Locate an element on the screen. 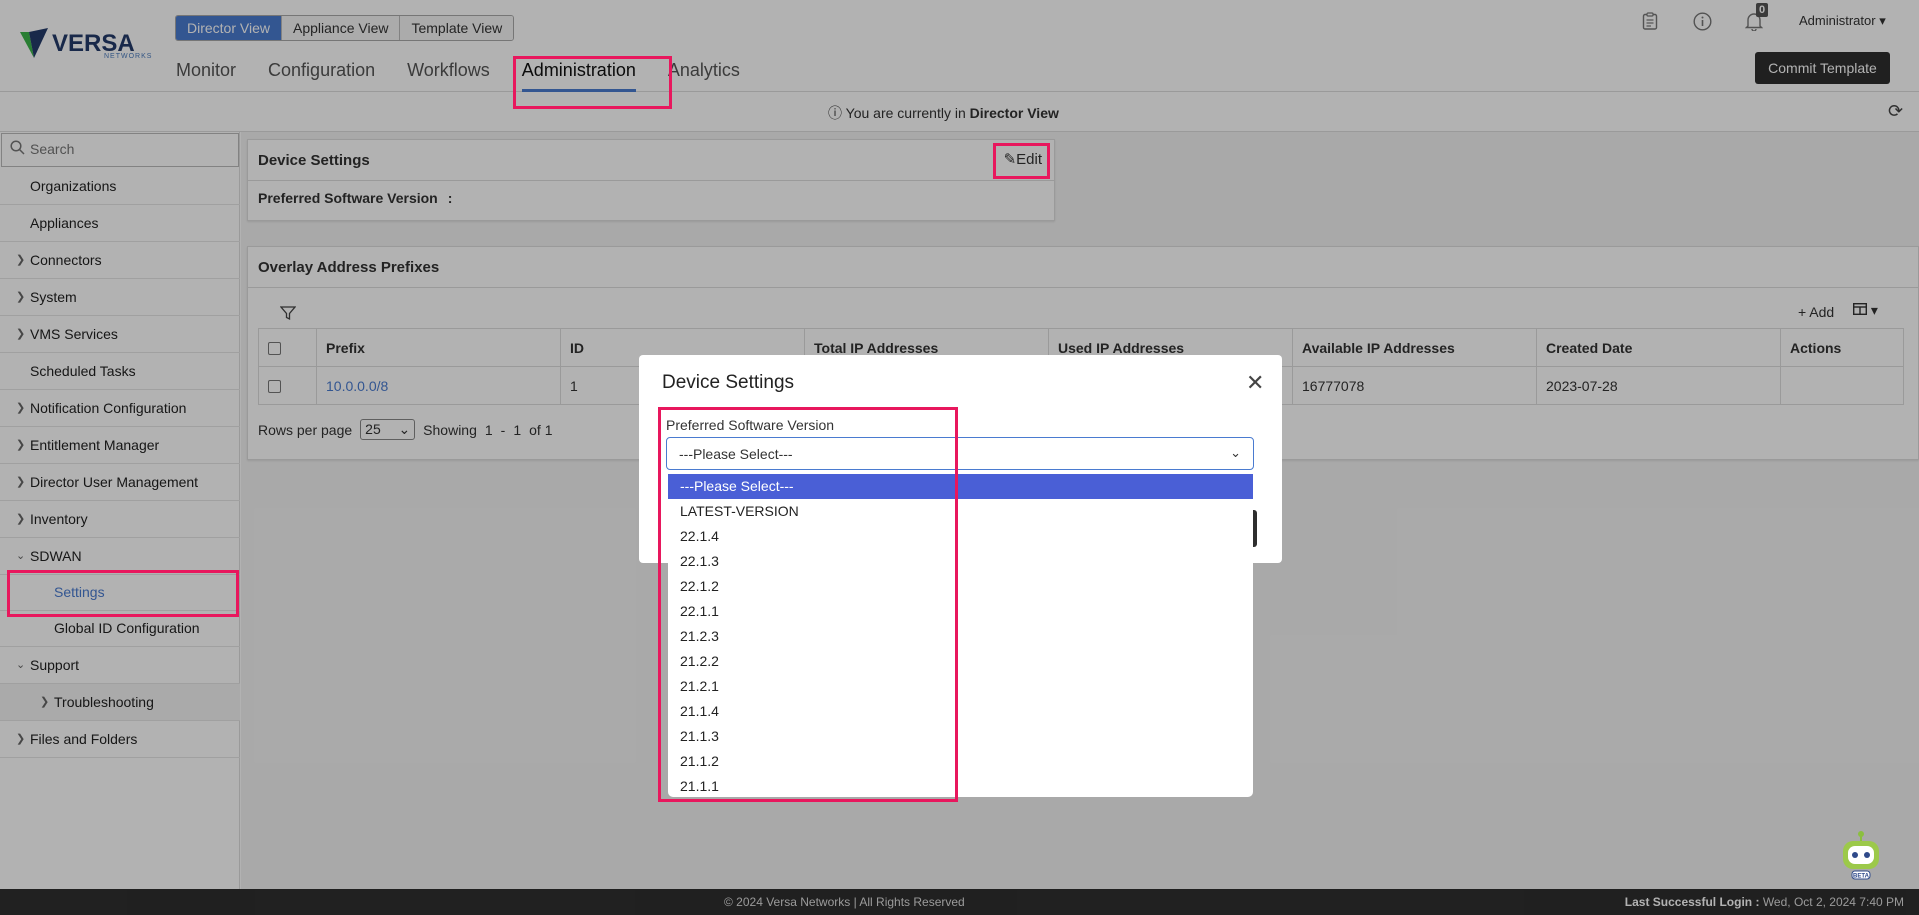  highlight-version-dropdown is located at coordinates (808, 604).